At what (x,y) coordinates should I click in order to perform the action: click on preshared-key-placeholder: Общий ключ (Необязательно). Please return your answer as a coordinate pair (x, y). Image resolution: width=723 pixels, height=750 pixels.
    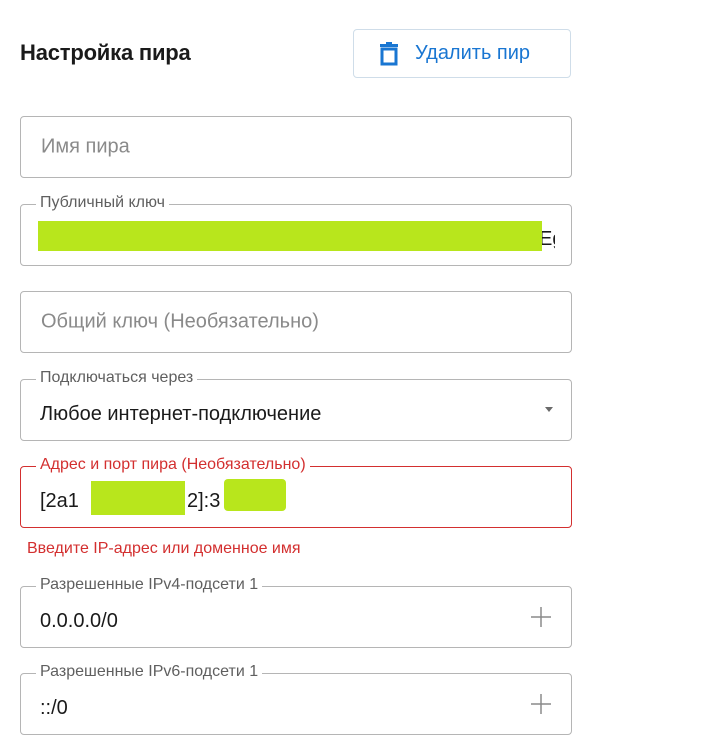
    Looking at the image, I should click on (180, 321).